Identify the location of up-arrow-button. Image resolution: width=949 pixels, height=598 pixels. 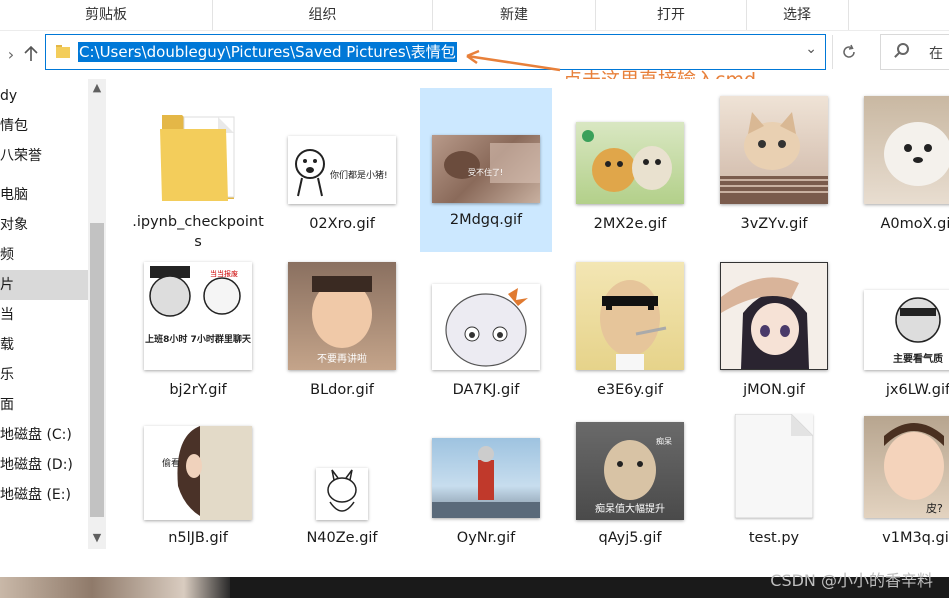
(31, 54).